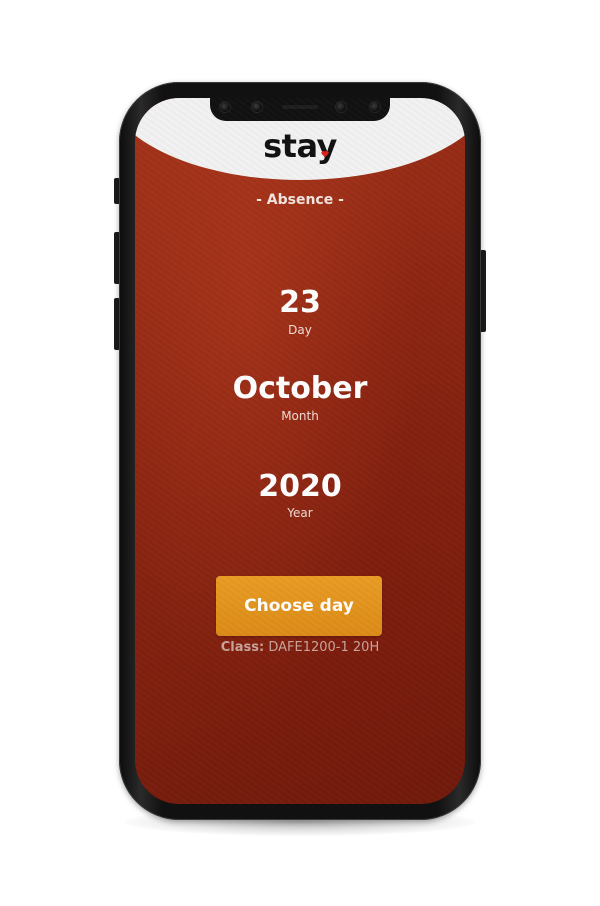 Image resolution: width=600 pixels, height=906 pixels. Describe the element at coordinates (242, 647) in the screenshot. I see `class-key: Class:` at that location.